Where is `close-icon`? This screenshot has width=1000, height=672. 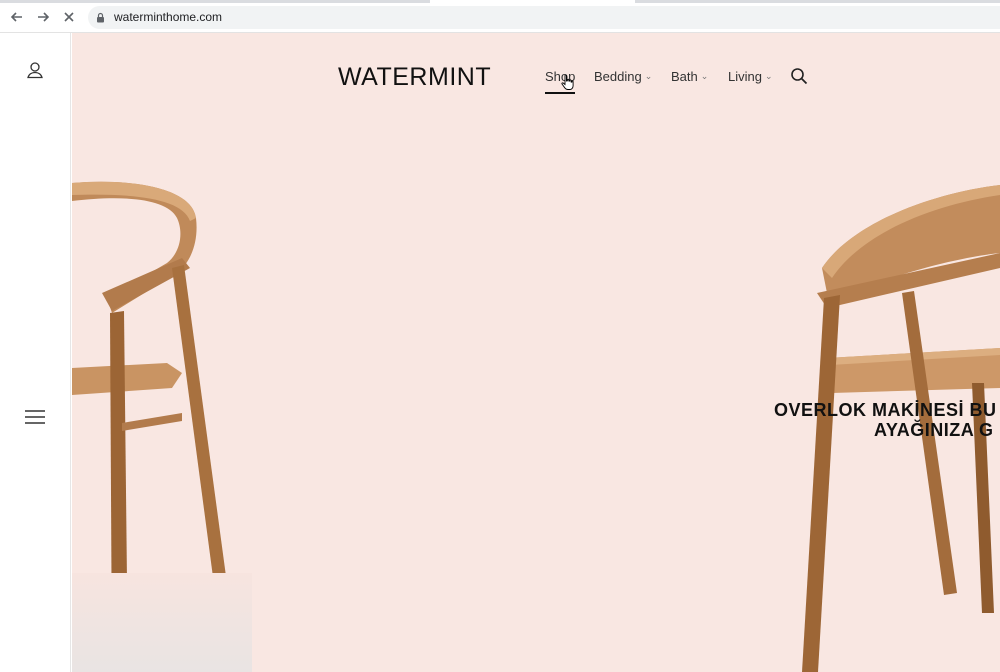 close-icon is located at coordinates (69, 17).